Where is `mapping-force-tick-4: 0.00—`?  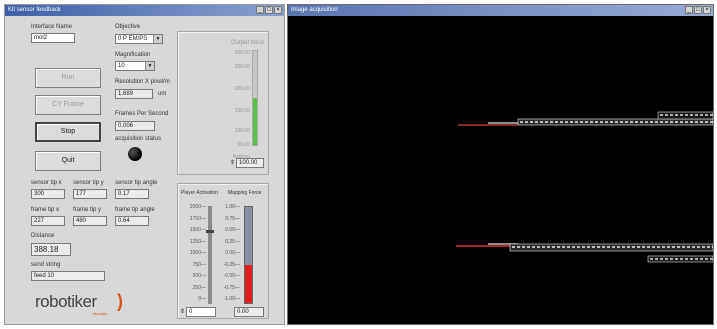
mapping-force-tick-4: 0.00— is located at coordinates (232, 253).